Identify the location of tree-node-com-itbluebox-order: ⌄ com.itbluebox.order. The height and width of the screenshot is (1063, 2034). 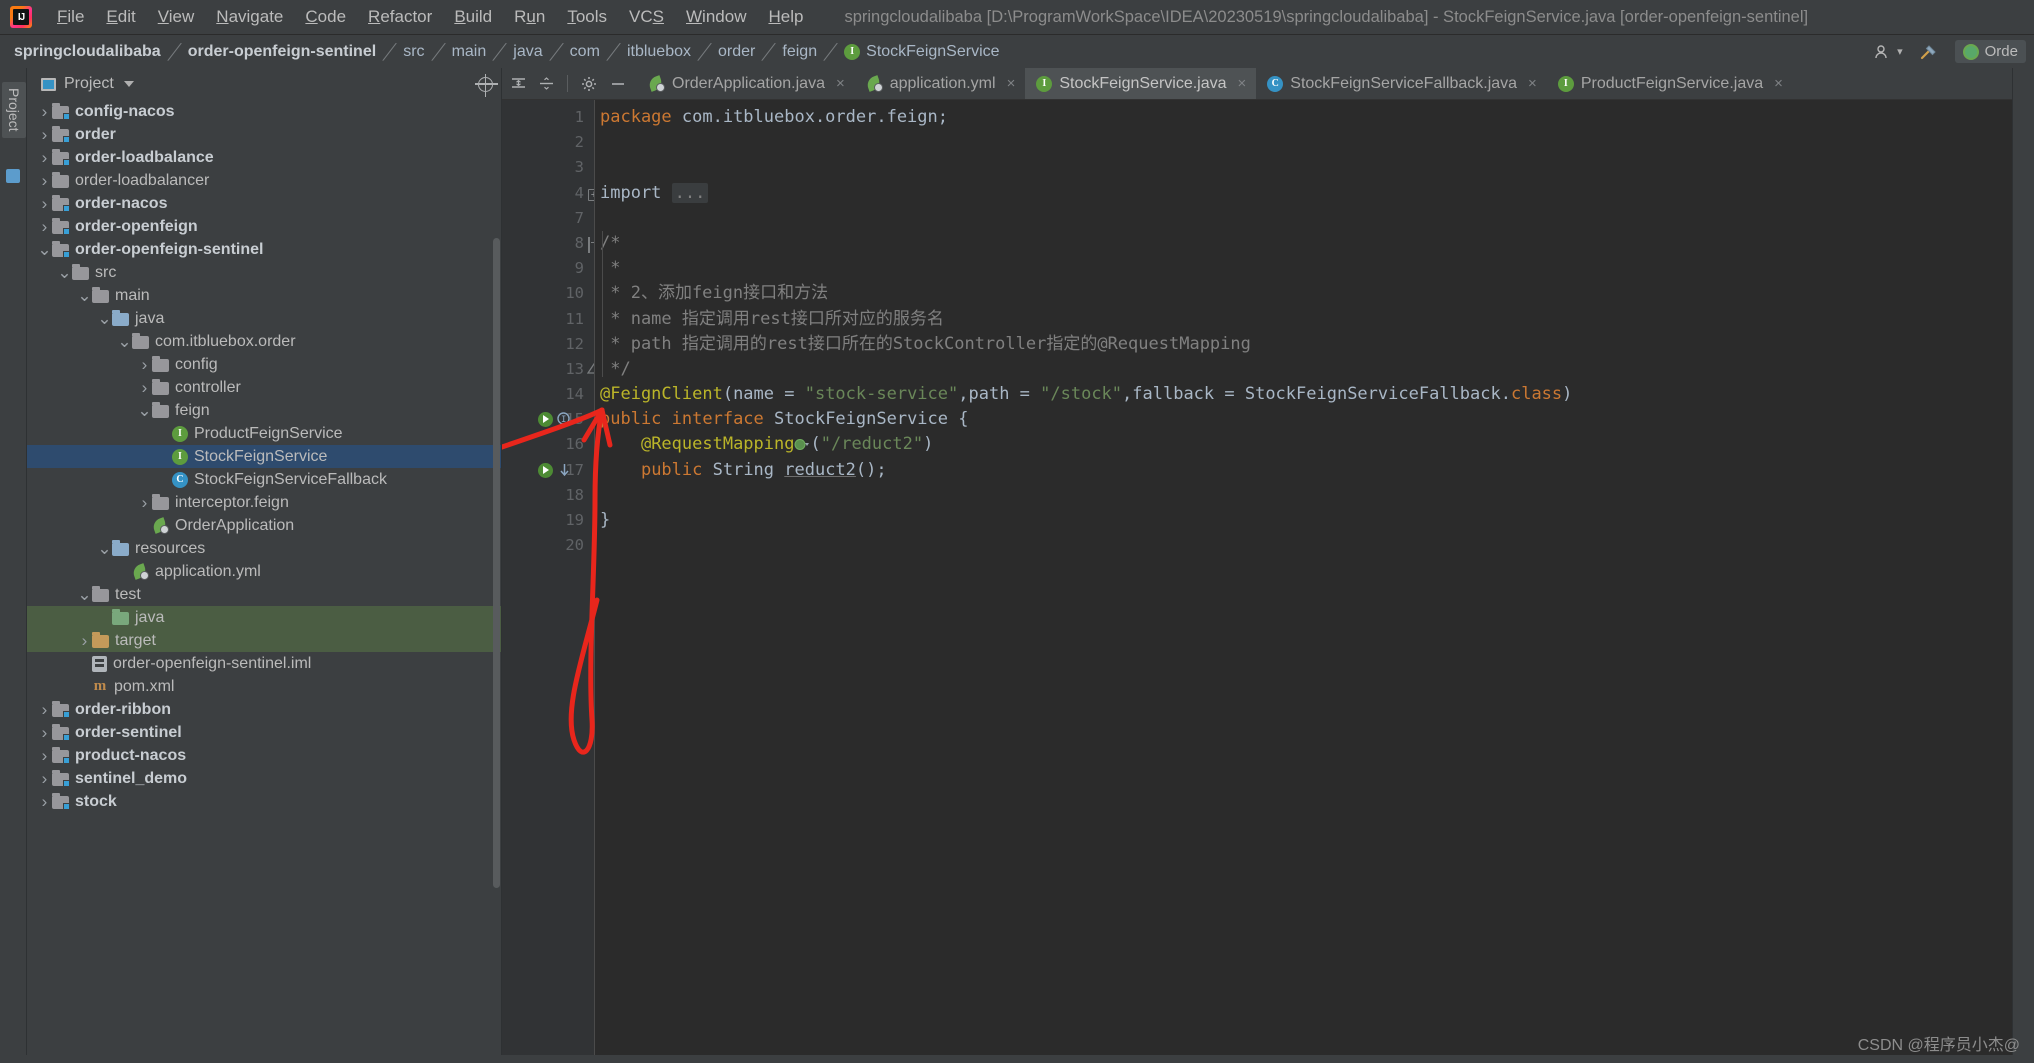
(264, 341).